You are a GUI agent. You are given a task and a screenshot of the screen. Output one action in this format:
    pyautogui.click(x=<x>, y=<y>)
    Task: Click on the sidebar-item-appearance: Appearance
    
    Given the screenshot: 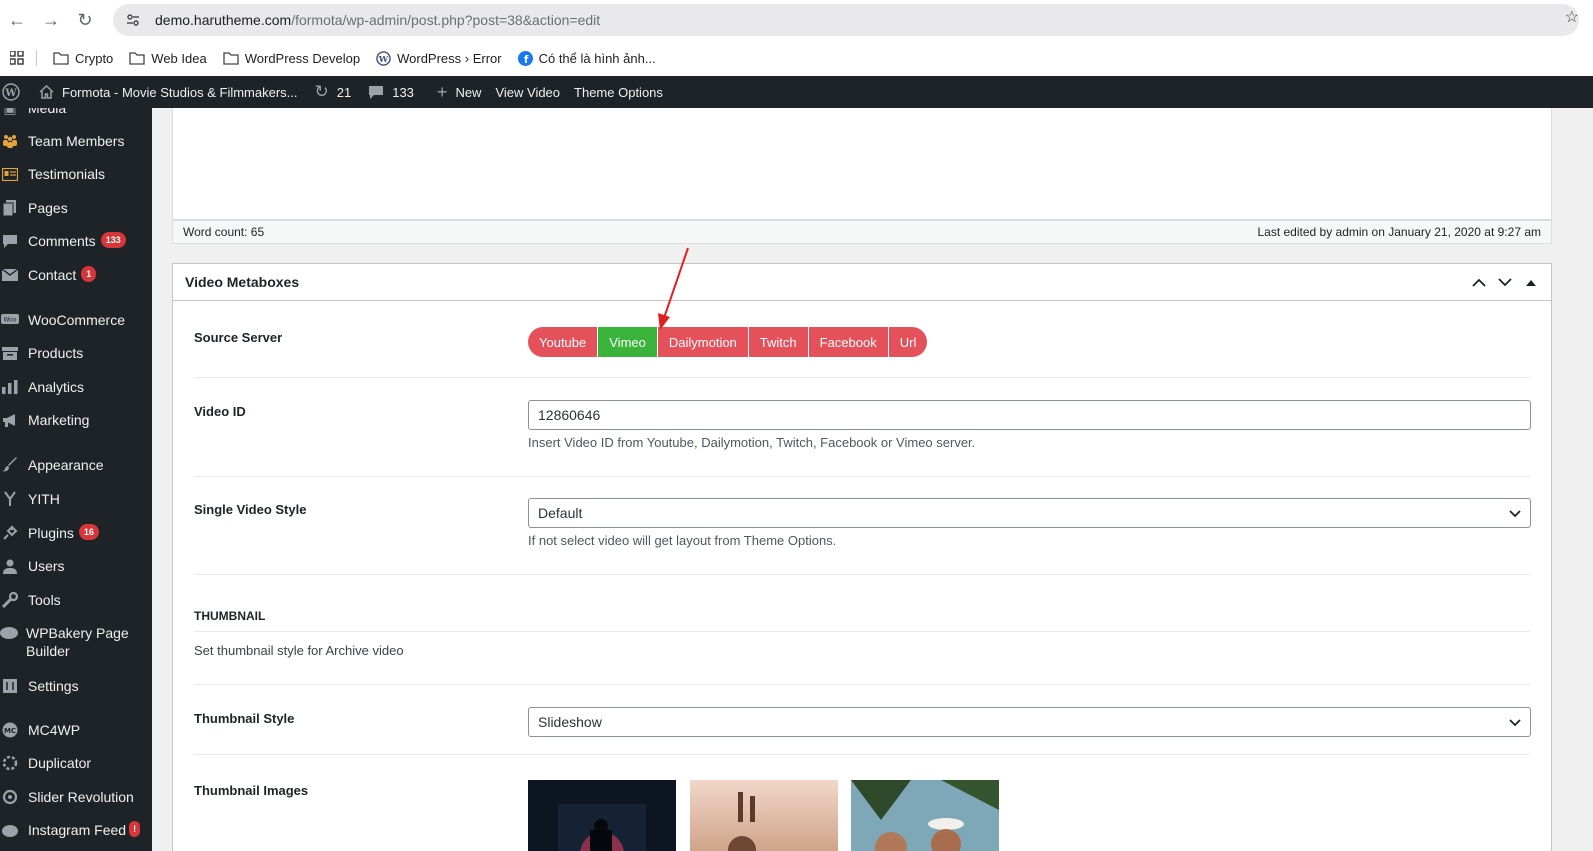 What is the action you would take?
    pyautogui.click(x=76, y=465)
    